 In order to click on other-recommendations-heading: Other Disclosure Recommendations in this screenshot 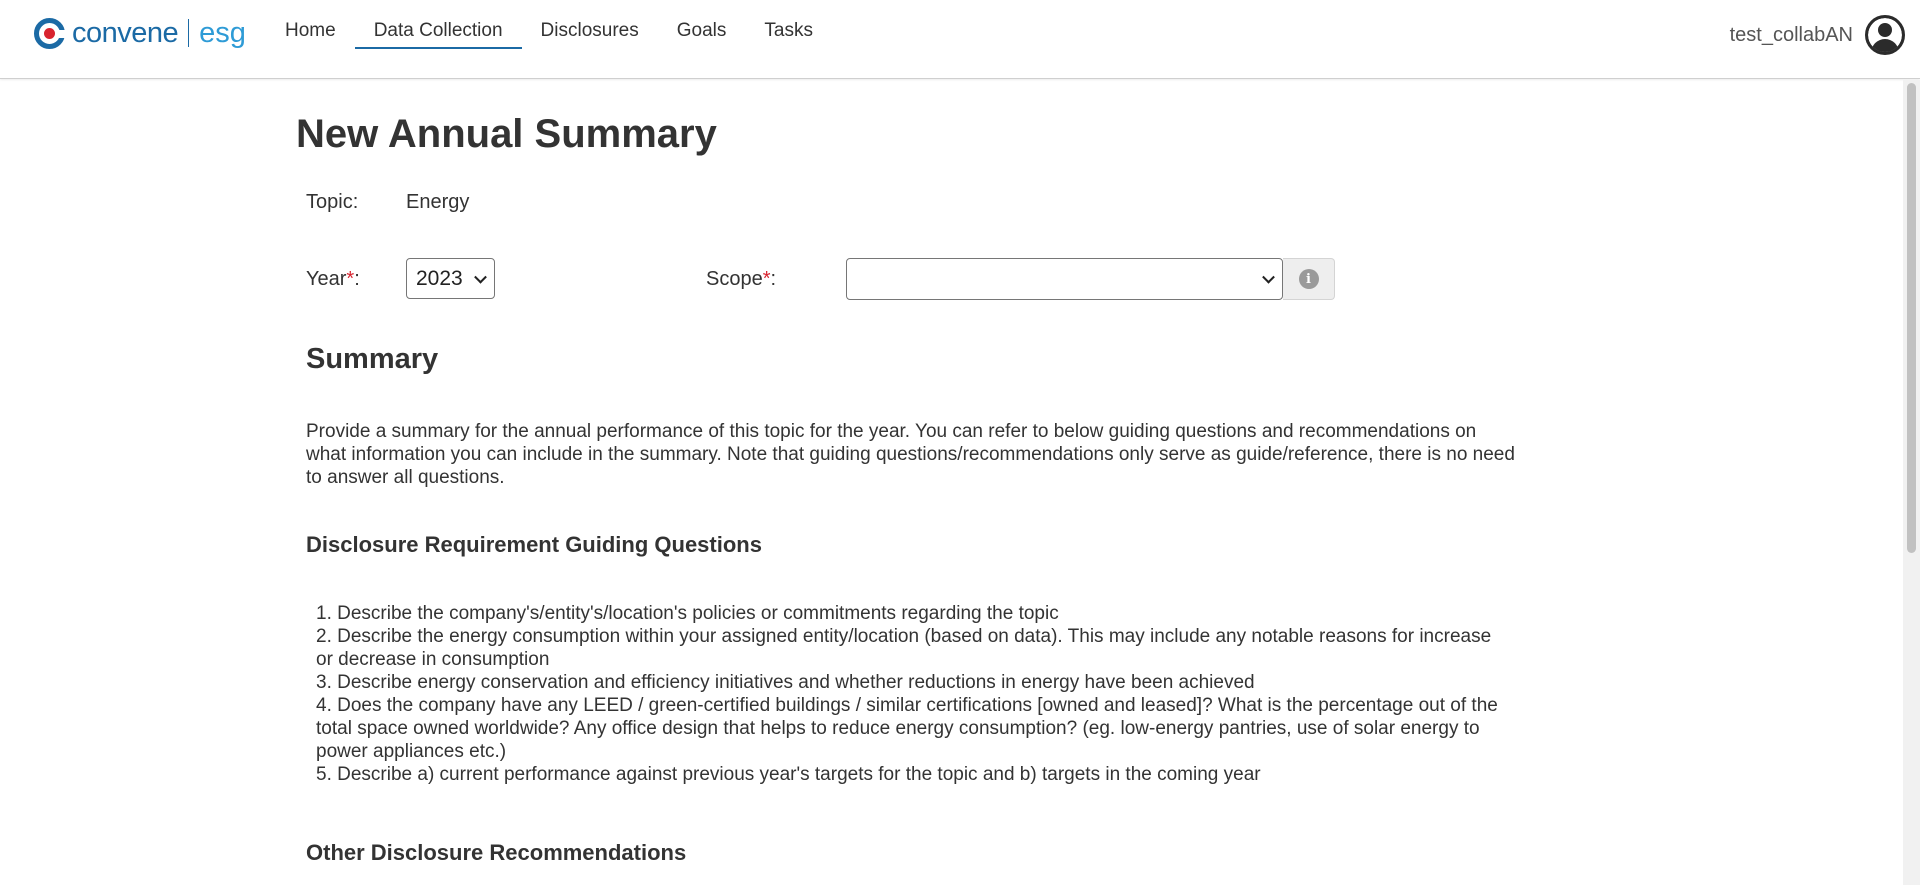, I will do `click(496, 852)`.